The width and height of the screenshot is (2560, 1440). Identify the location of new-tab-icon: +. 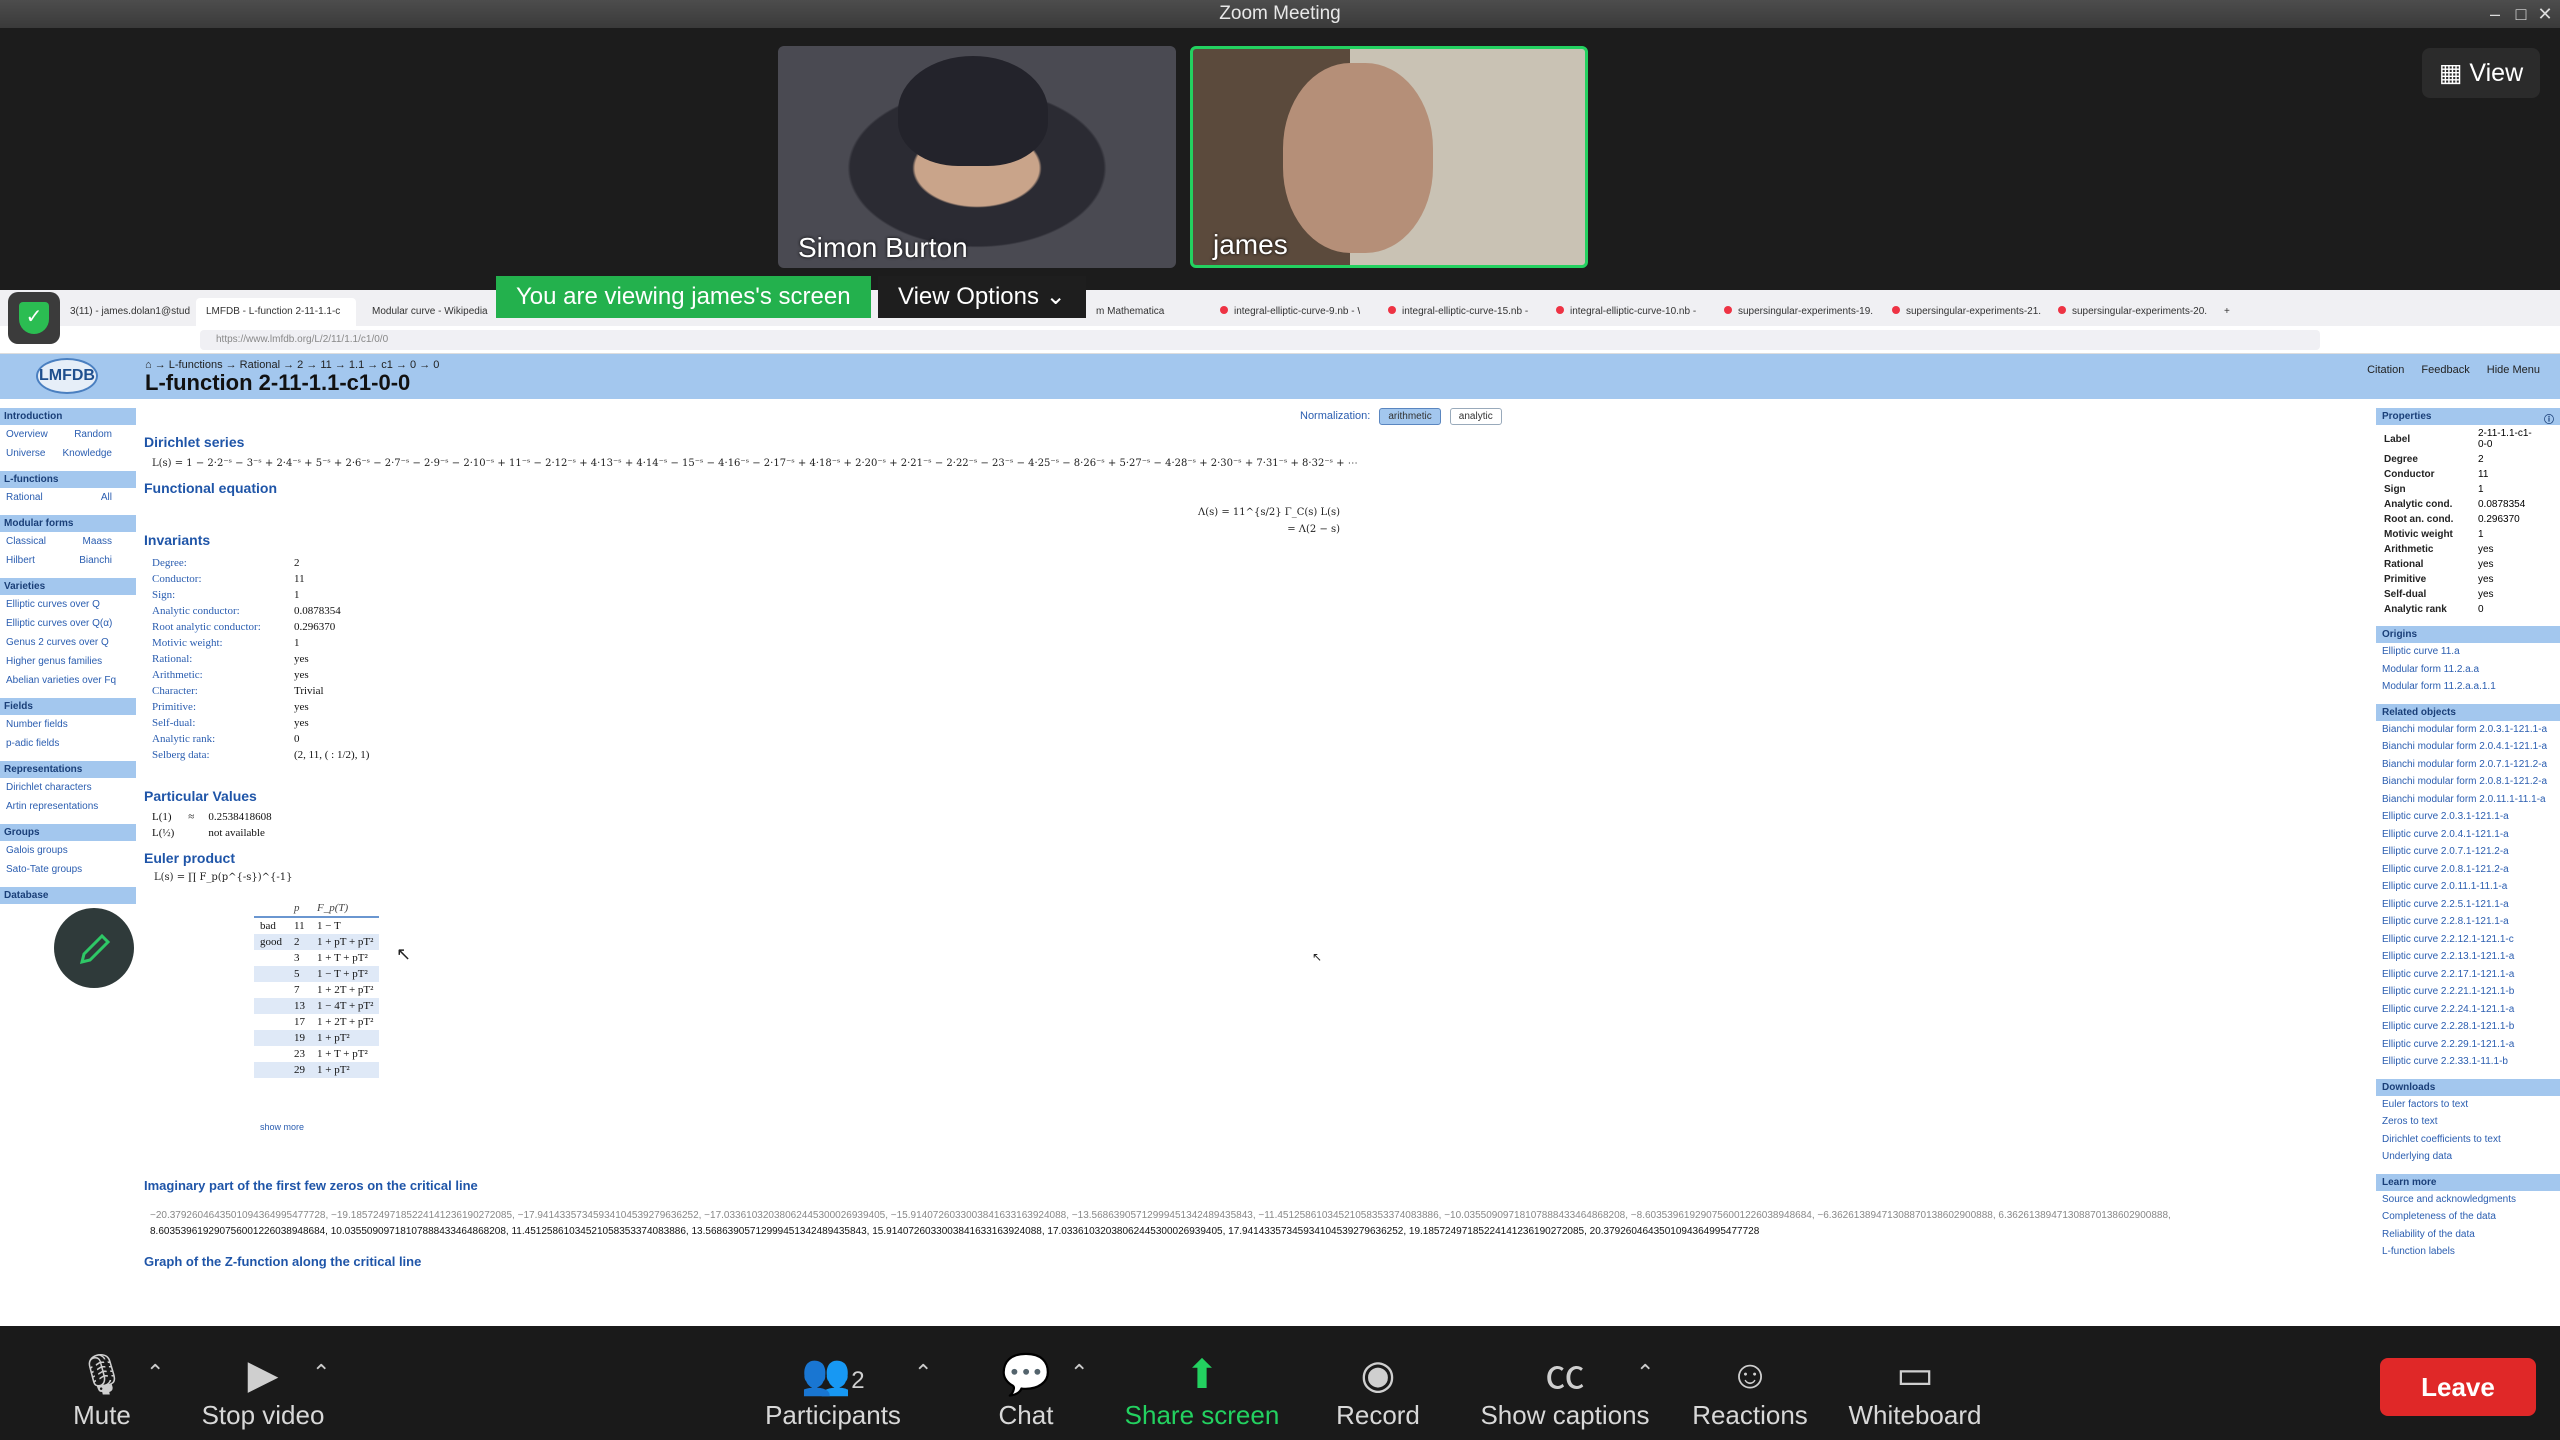
(2224, 312).